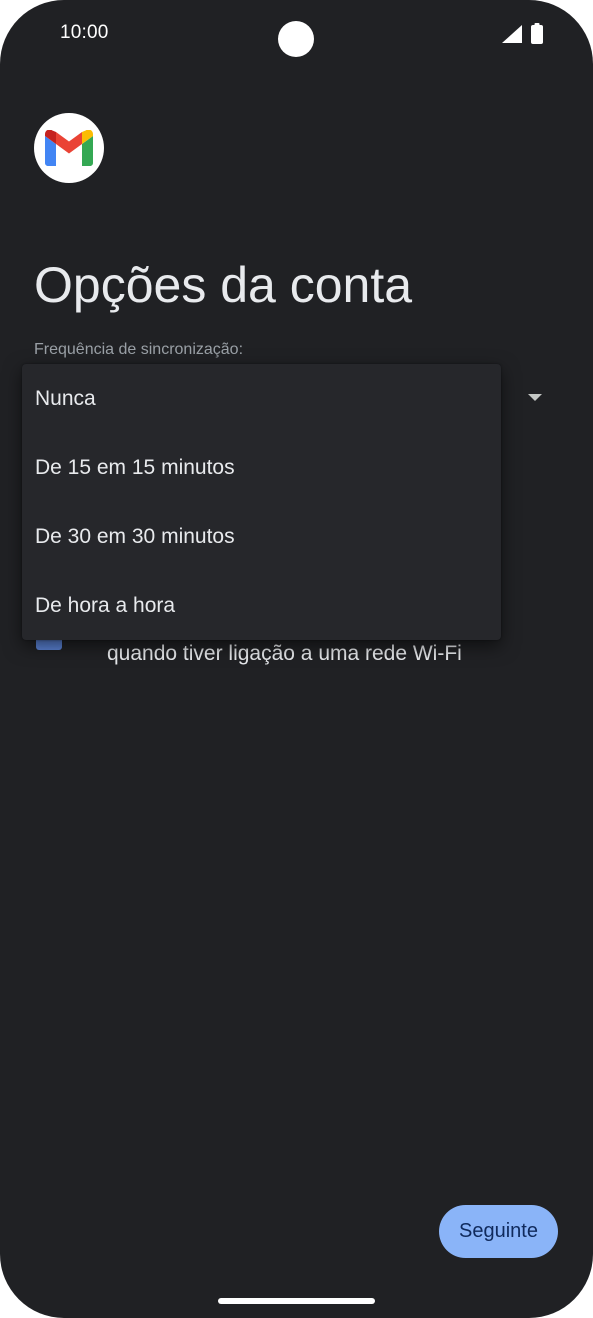  I want to click on menu-item-15-minutes: De 15 em 15 minutos, so click(261, 467).